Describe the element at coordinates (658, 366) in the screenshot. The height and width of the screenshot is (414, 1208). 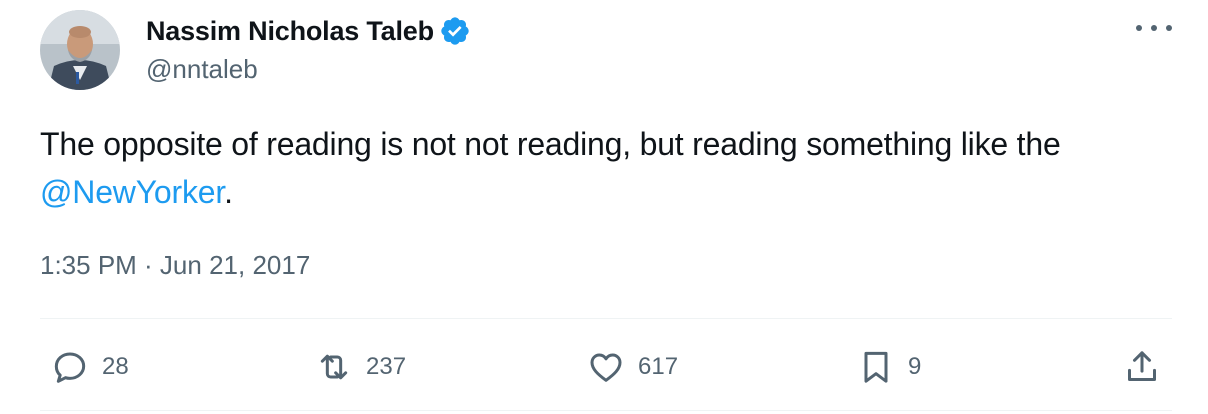
I see `like-count: 617` at that location.